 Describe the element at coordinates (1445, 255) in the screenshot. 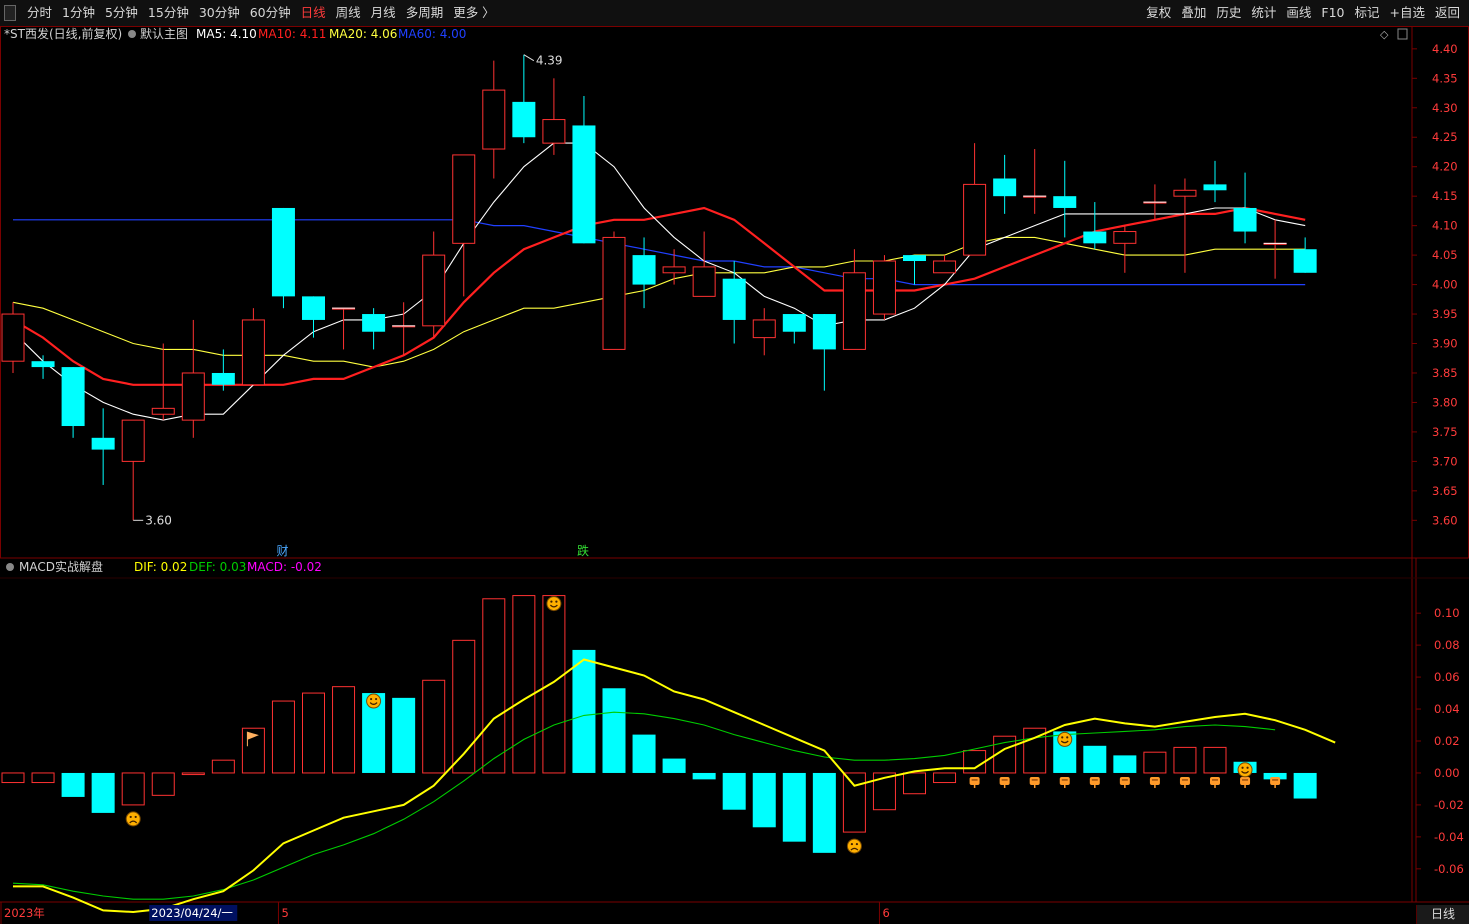

I see `price-tick-label: 4.05` at that location.